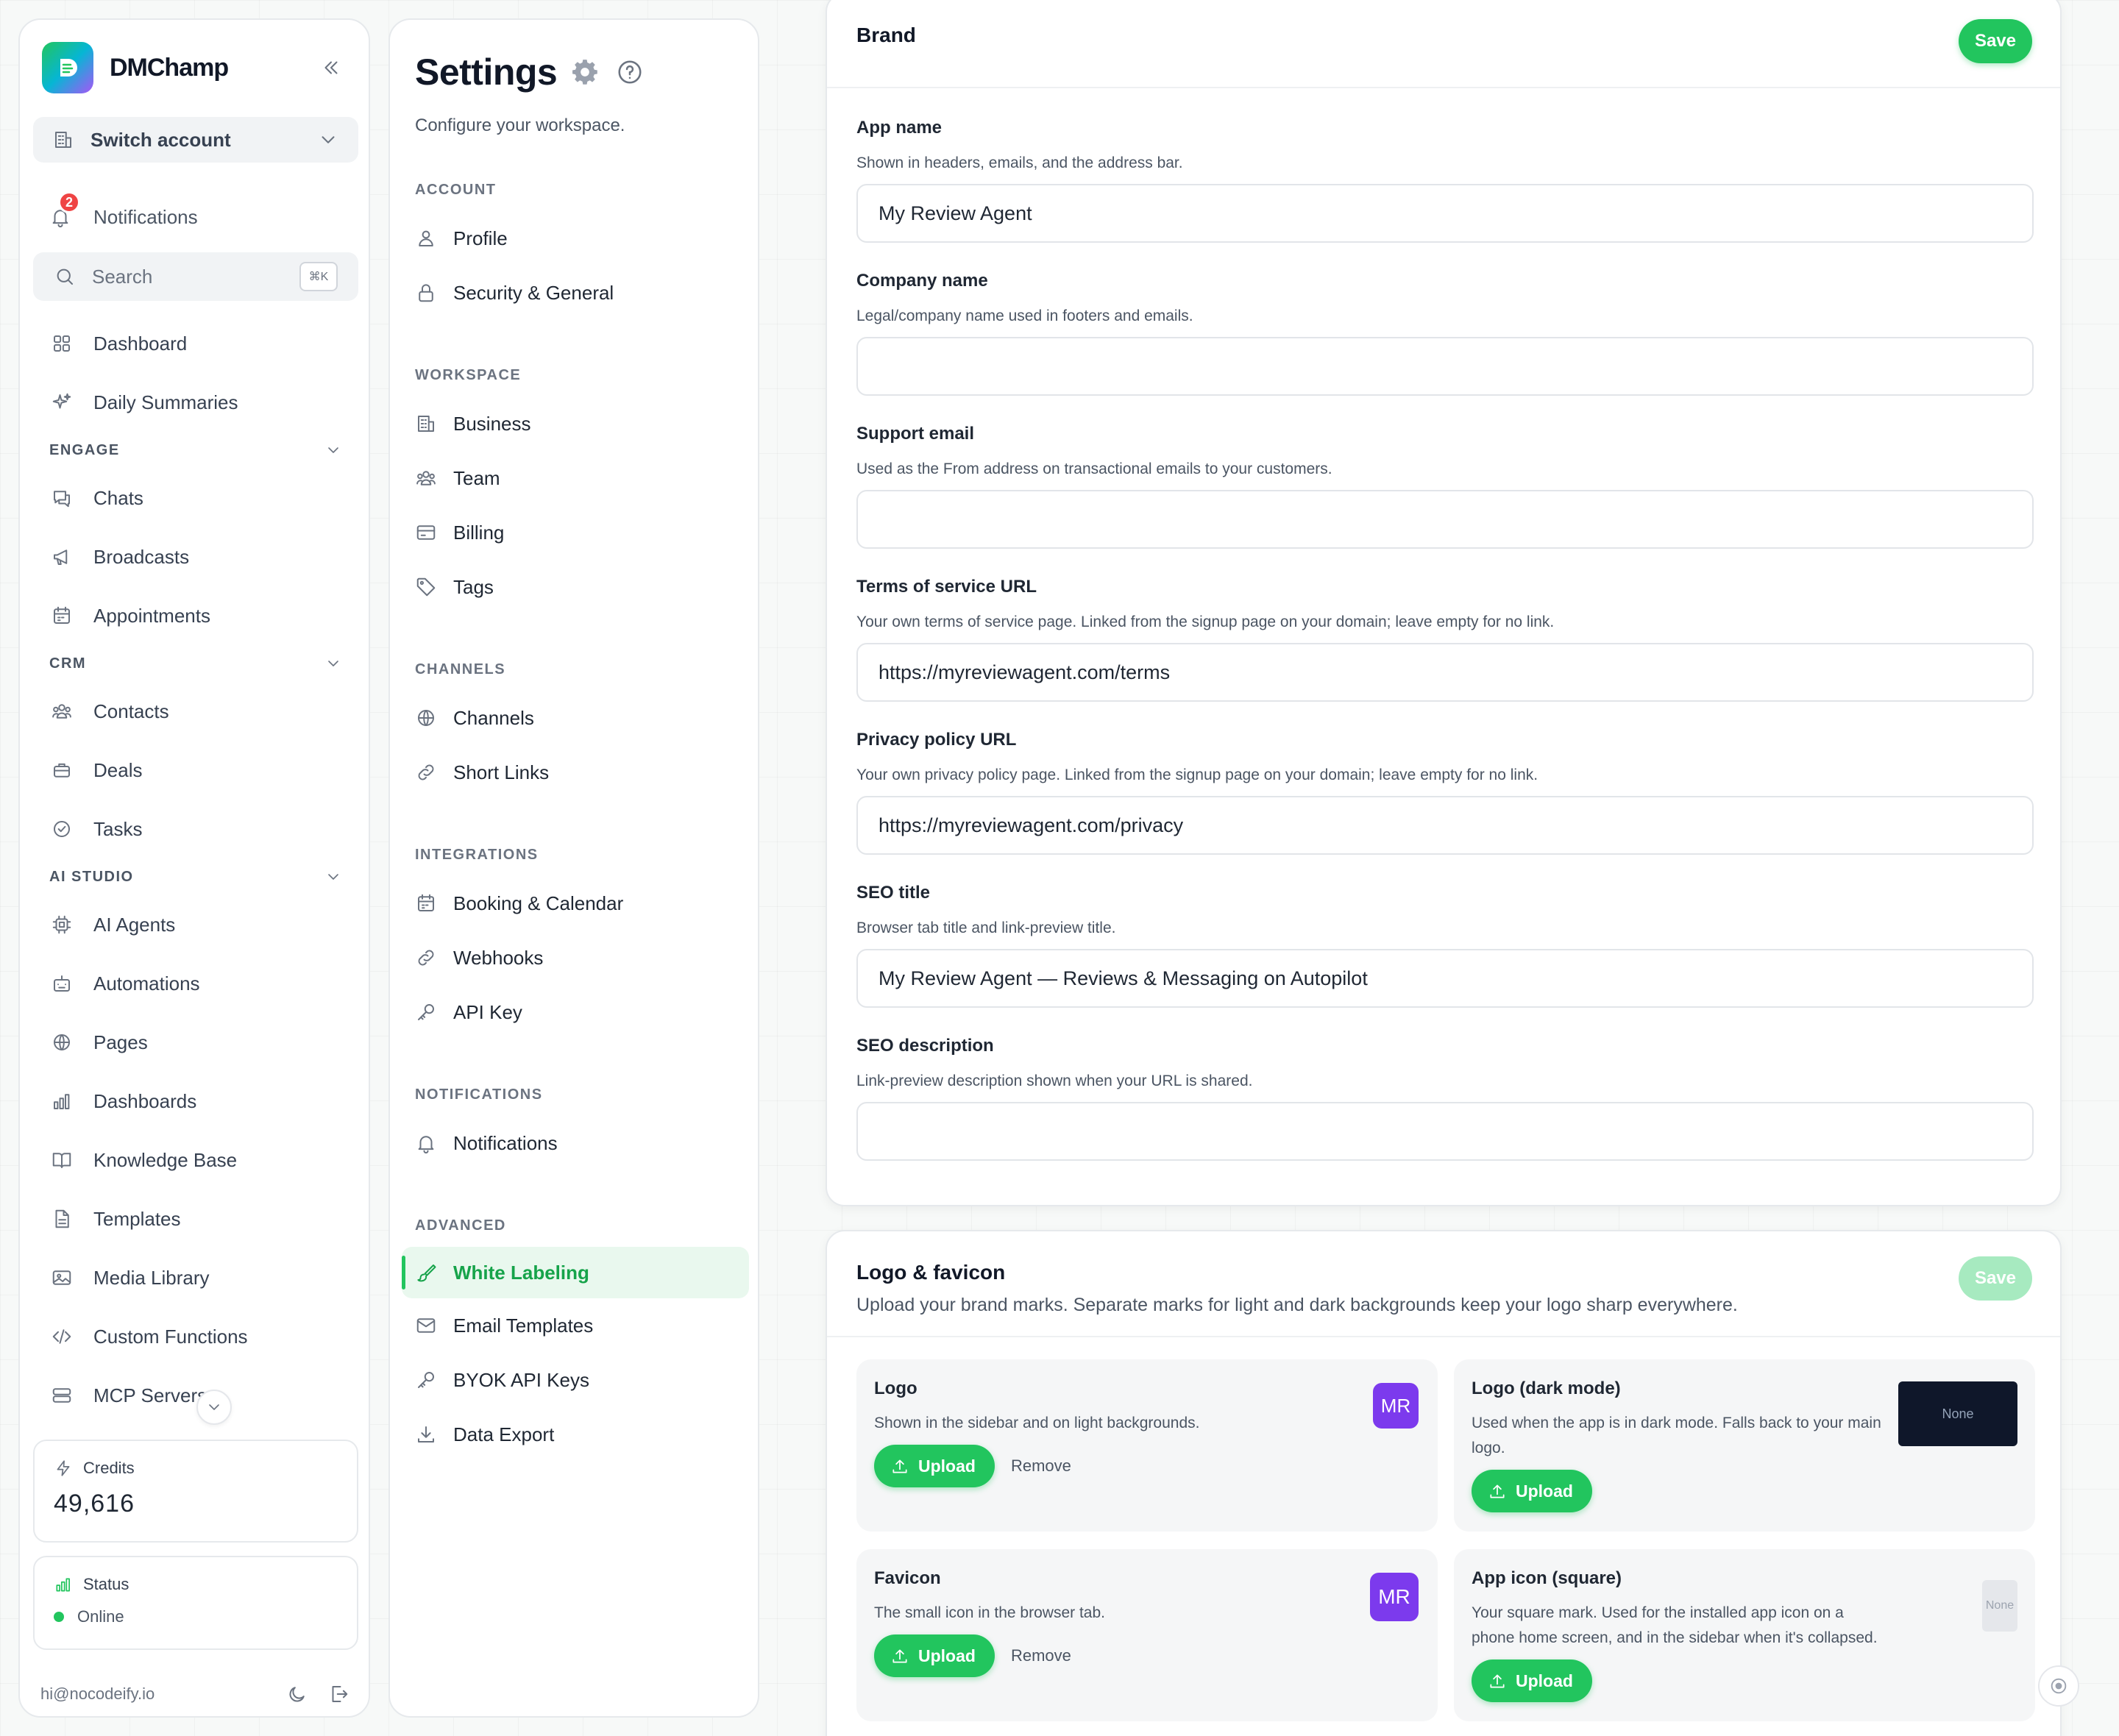 The image size is (2119, 1736). What do you see at coordinates (1041, 1466) in the screenshot?
I see `logo-remove-button: Remove` at bounding box center [1041, 1466].